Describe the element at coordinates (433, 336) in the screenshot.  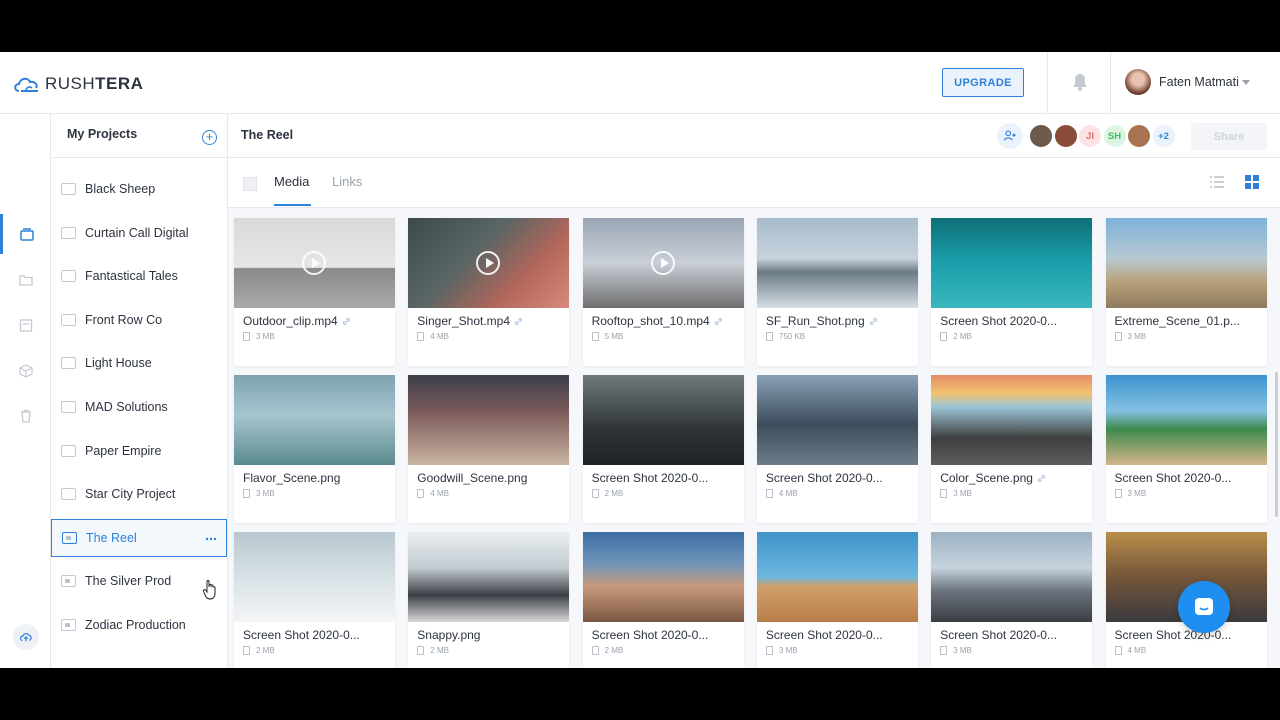
I see `file-meta: 4 MB` at that location.